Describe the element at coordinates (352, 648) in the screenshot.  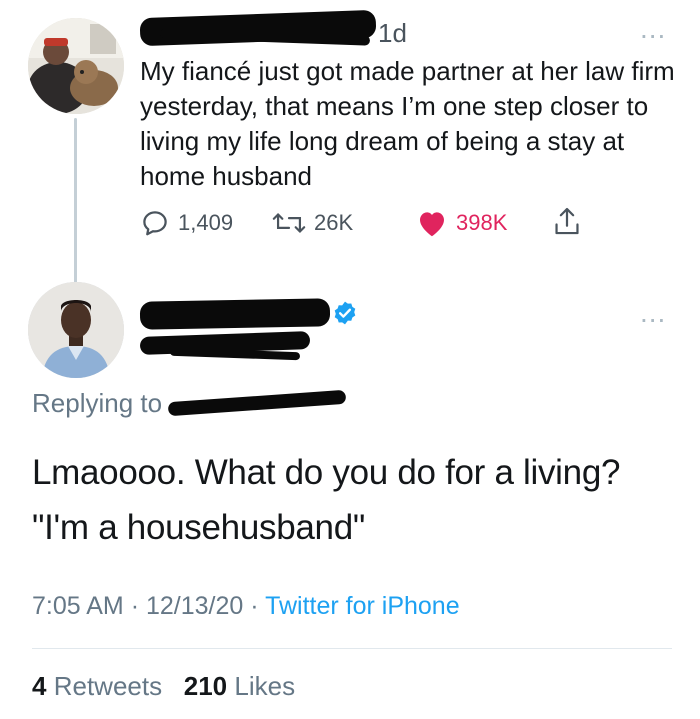
I see `divider` at that location.